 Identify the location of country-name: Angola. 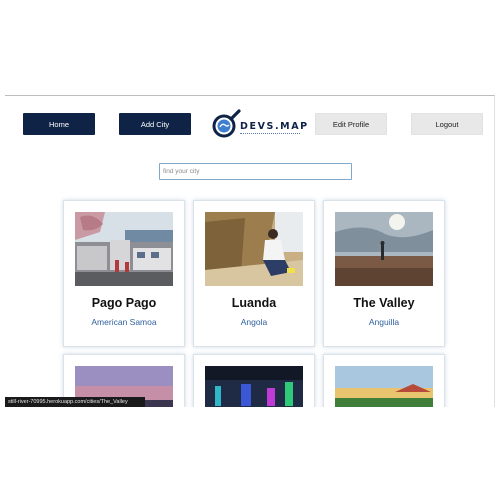
(254, 322).